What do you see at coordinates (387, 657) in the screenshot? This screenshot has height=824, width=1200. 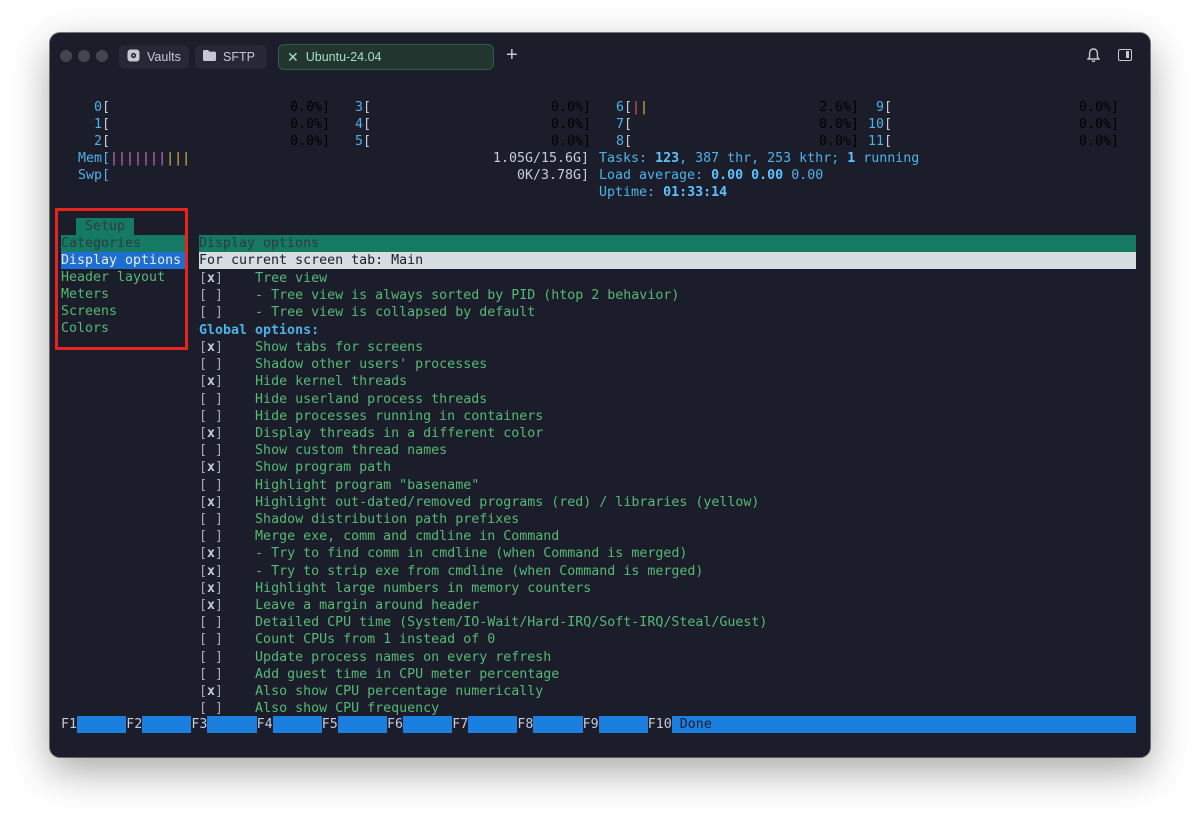 I see `option-label: Update process names on every refresh` at bounding box center [387, 657].